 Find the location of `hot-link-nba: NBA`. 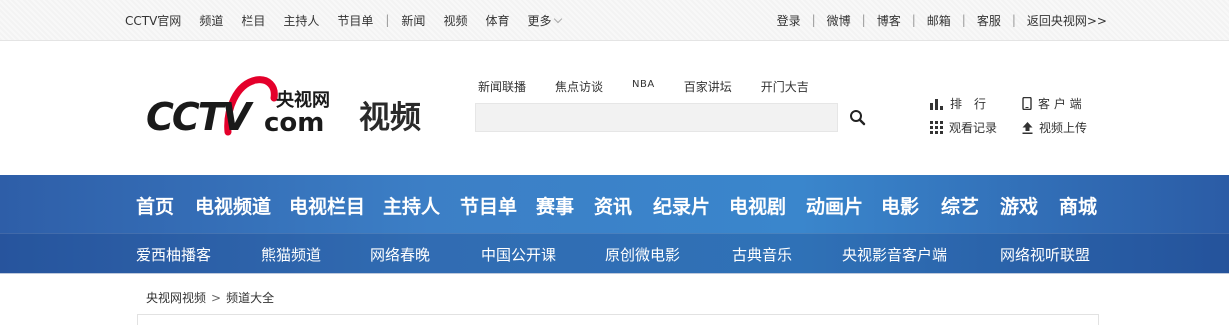

hot-link-nba: NBA is located at coordinates (643, 87).